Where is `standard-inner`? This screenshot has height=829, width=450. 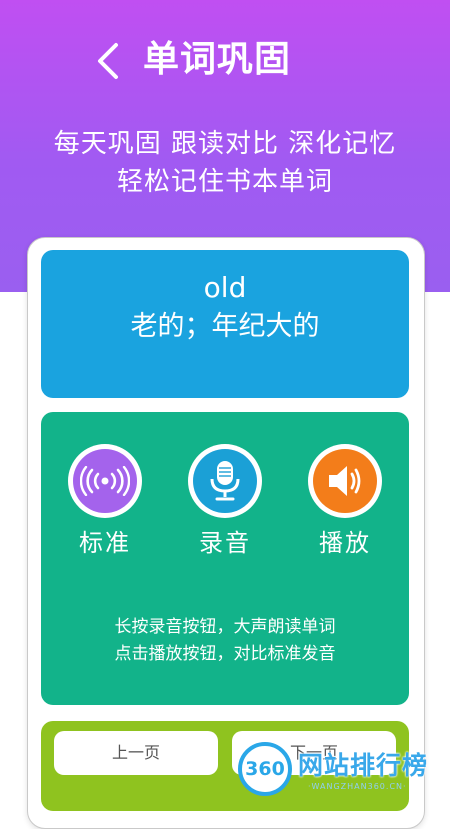 standard-inner is located at coordinates (105, 481).